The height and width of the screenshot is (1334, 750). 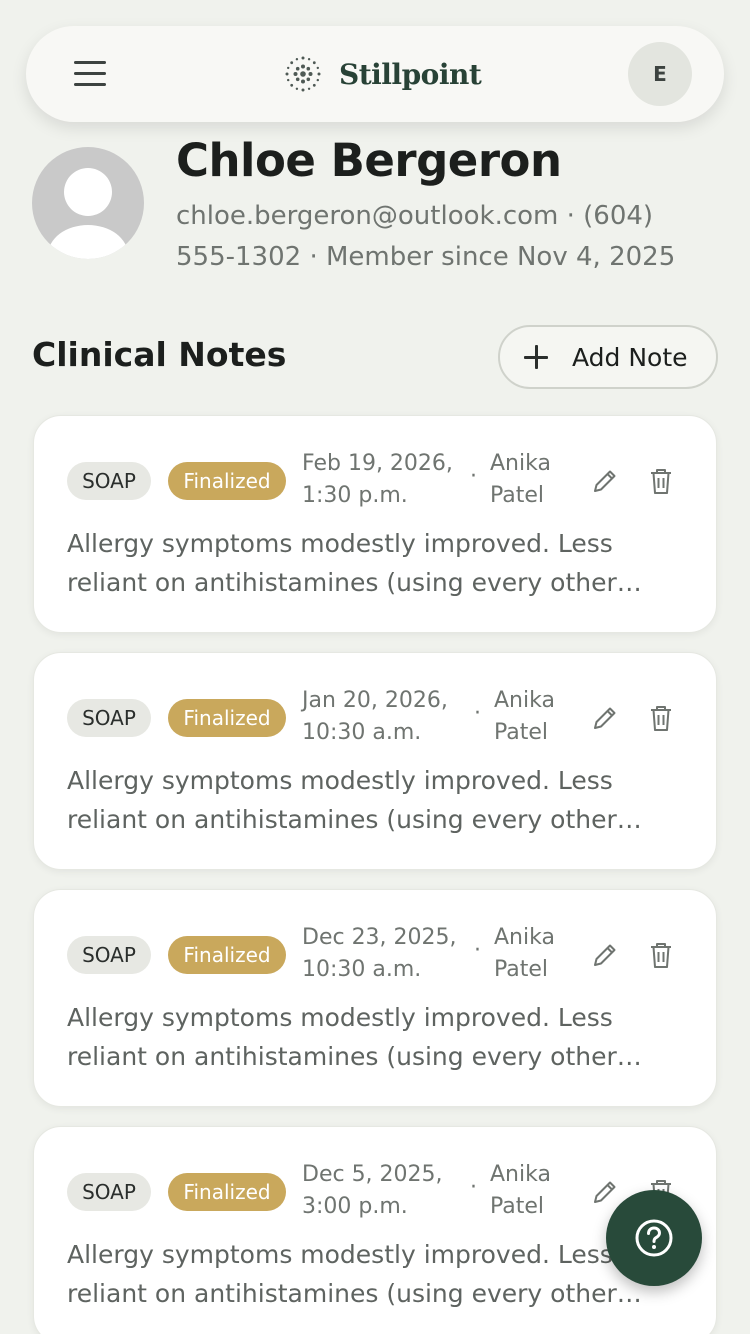 What do you see at coordinates (369, 160) in the screenshot?
I see `client-name: Chloe Bergeron` at bounding box center [369, 160].